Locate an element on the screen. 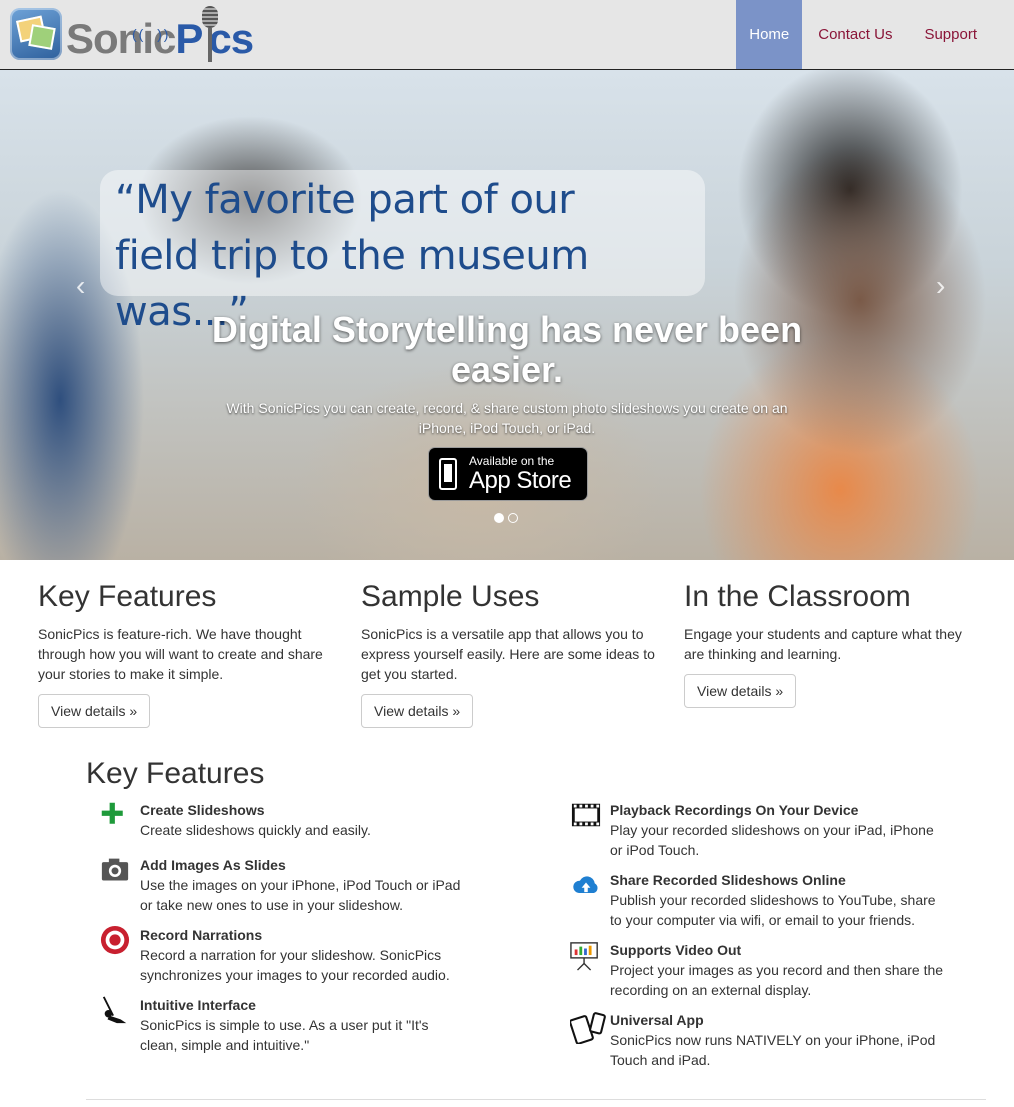 This screenshot has width=1014, height=1107. main-nav: Home Contact Us Support is located at coordinates (875, 34).